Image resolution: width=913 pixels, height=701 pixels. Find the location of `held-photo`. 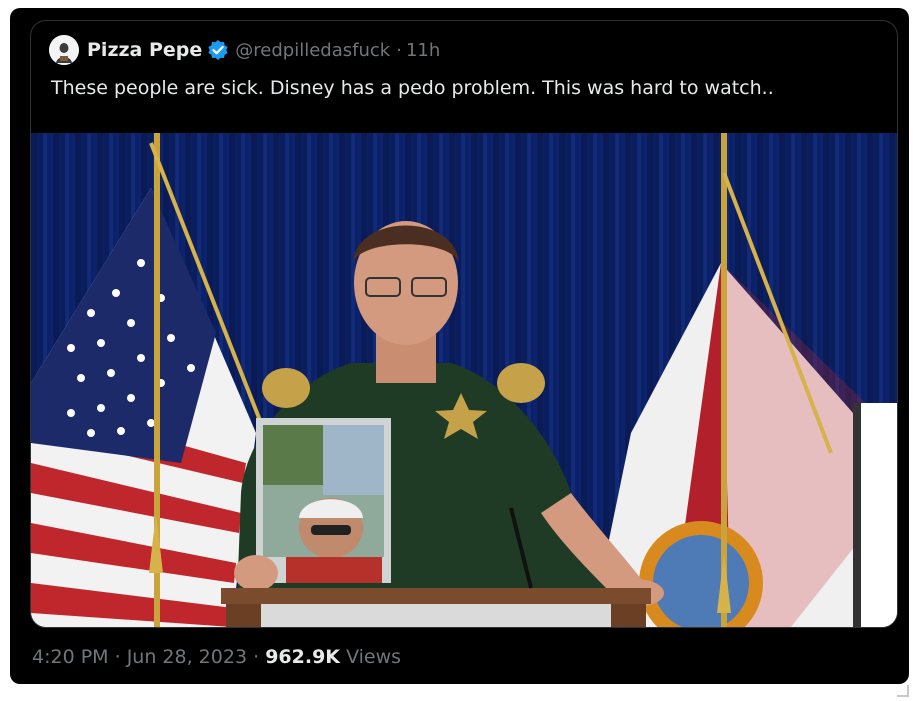

held-photo is located at coordinates (312, 504).